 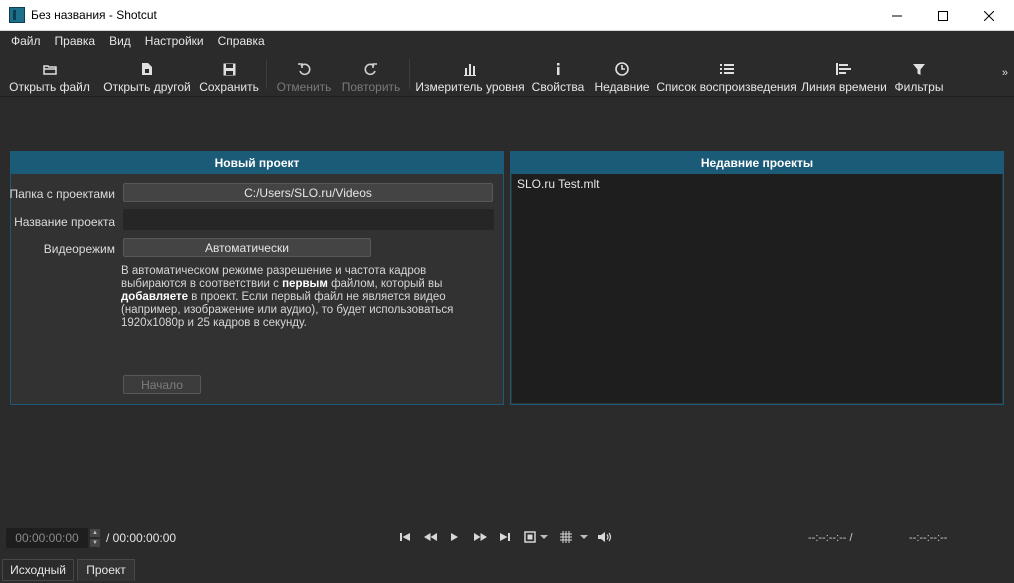 I want to click on filters-label: Фильтры, so click(x=919, y=87).